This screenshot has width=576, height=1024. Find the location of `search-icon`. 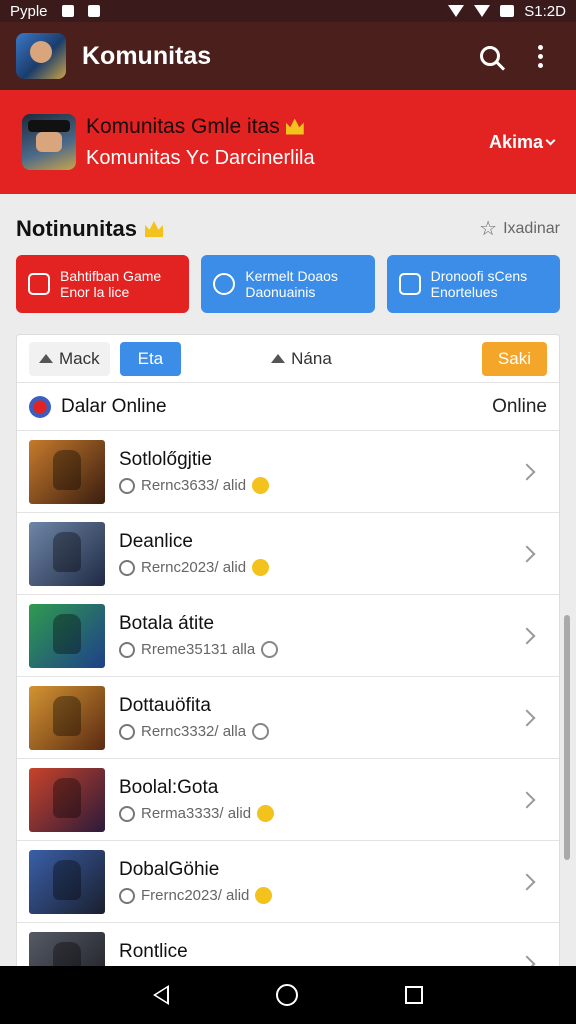

search-icon is located at coordinates (490, 56).